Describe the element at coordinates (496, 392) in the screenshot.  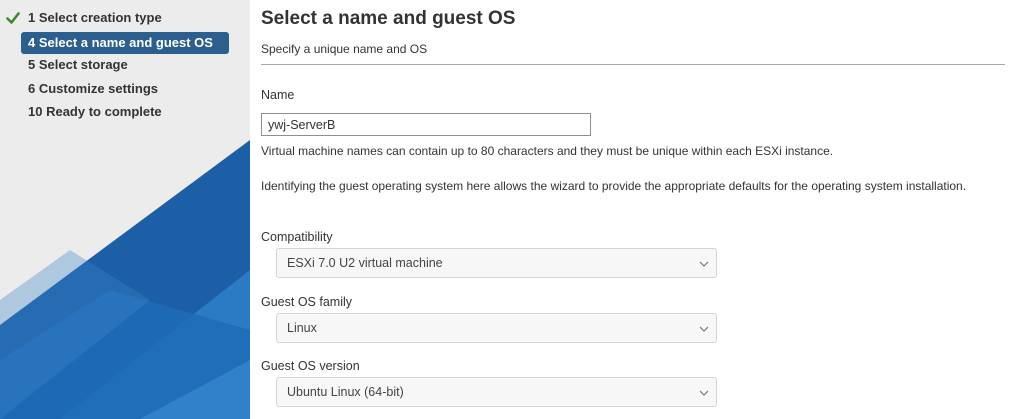
I see `guest-os-version-select: Ubuntu Linux (64-bit)` at that location.